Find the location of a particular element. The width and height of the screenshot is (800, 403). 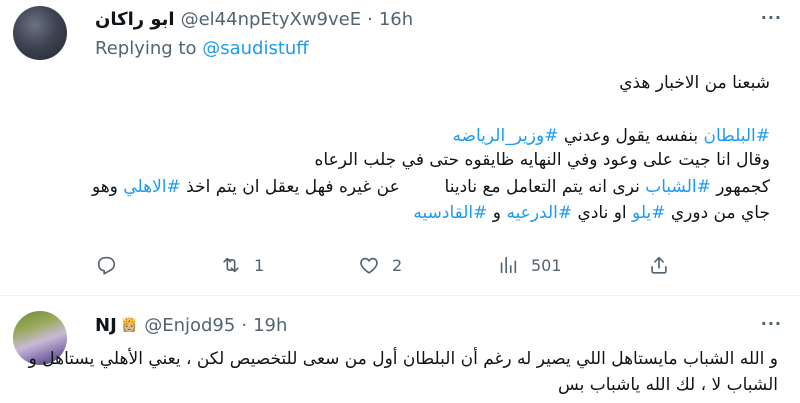

reply-button is located at coordinates (112, 265).